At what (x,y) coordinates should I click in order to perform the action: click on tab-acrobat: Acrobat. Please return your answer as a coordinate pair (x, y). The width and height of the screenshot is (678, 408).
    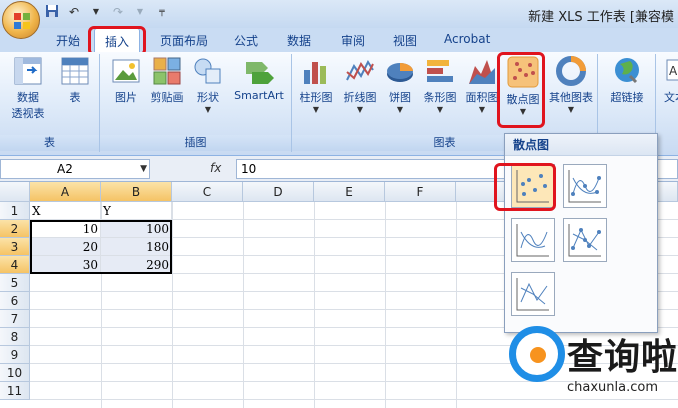
    Looking at the image, I should click on (467, 39).